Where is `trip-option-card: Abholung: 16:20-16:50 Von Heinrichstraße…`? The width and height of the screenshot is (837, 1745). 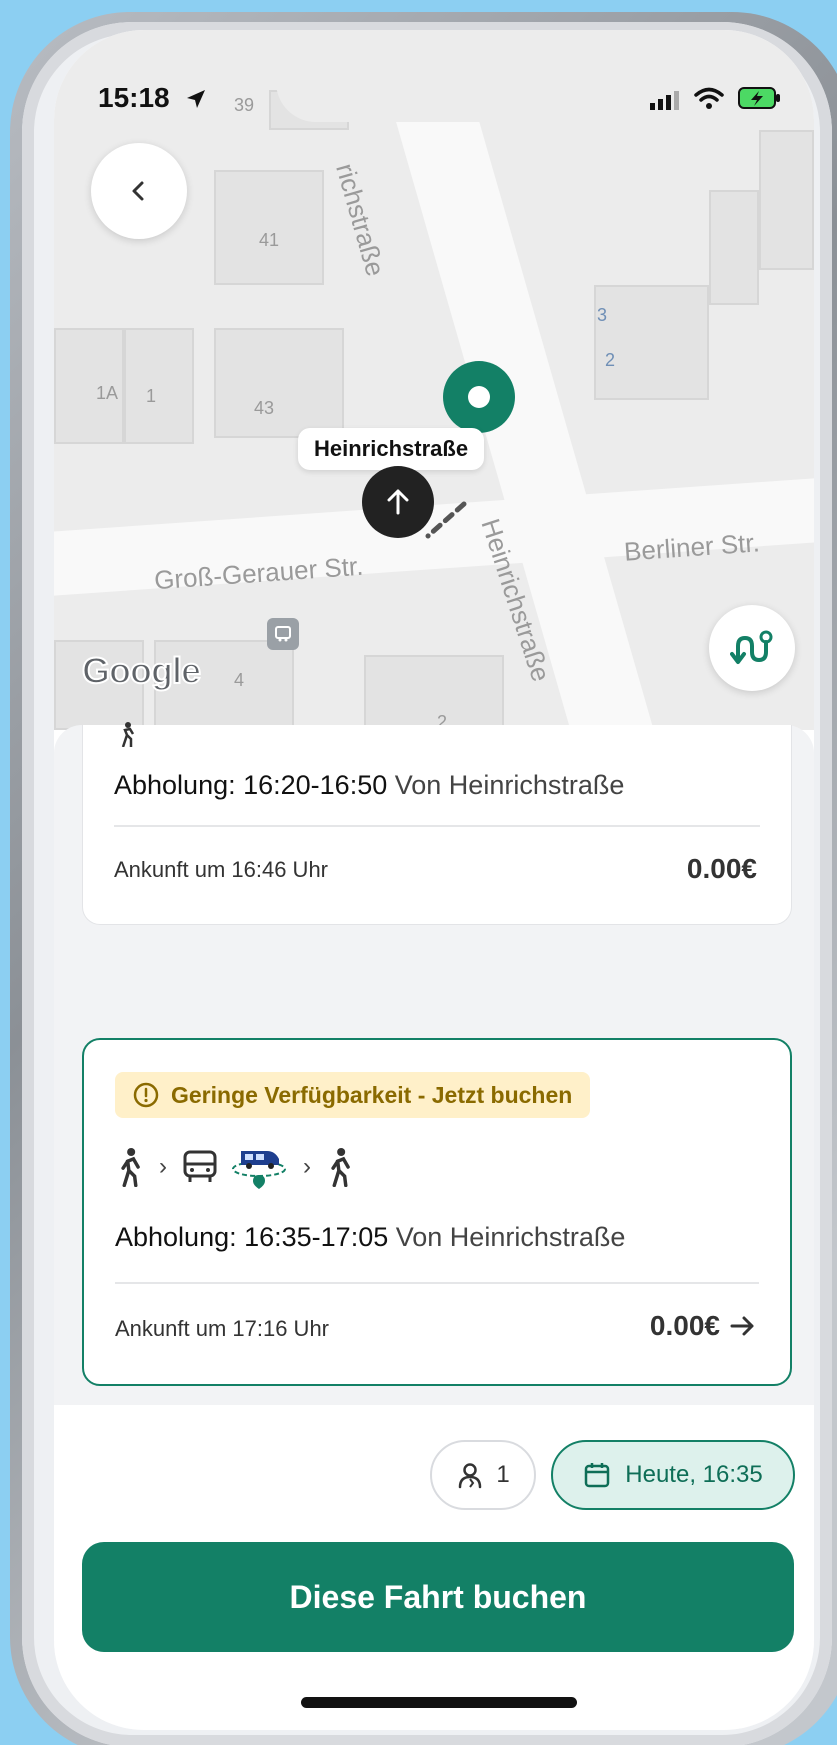 trip-option-card: Abholung: 16:20-16:50 Von Heinrichstraße… is located at coordinates (437, 823).